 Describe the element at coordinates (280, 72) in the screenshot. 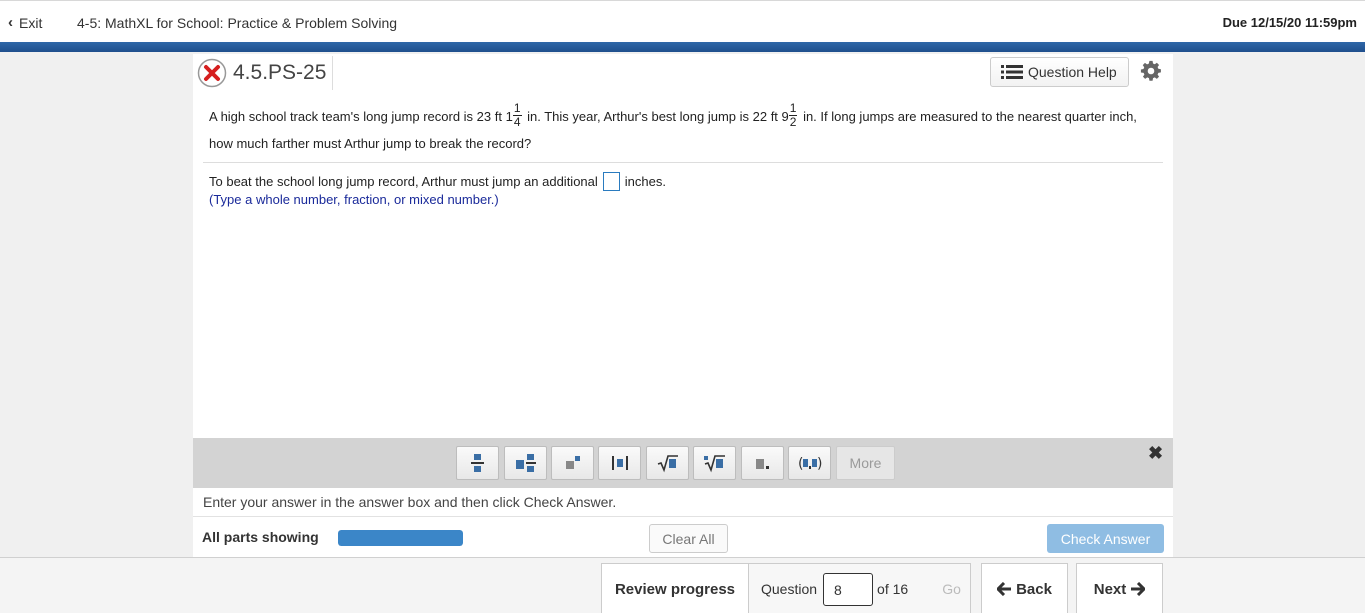

I see `question-id: 4.5.PS-25` at that location.